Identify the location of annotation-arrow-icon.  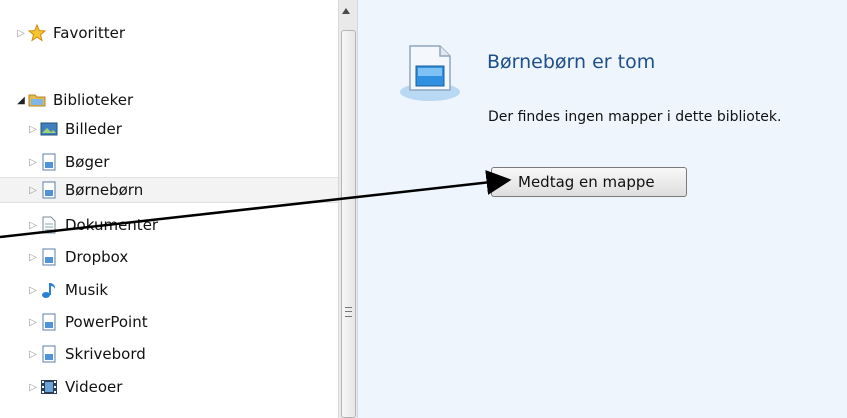
(256, 204).